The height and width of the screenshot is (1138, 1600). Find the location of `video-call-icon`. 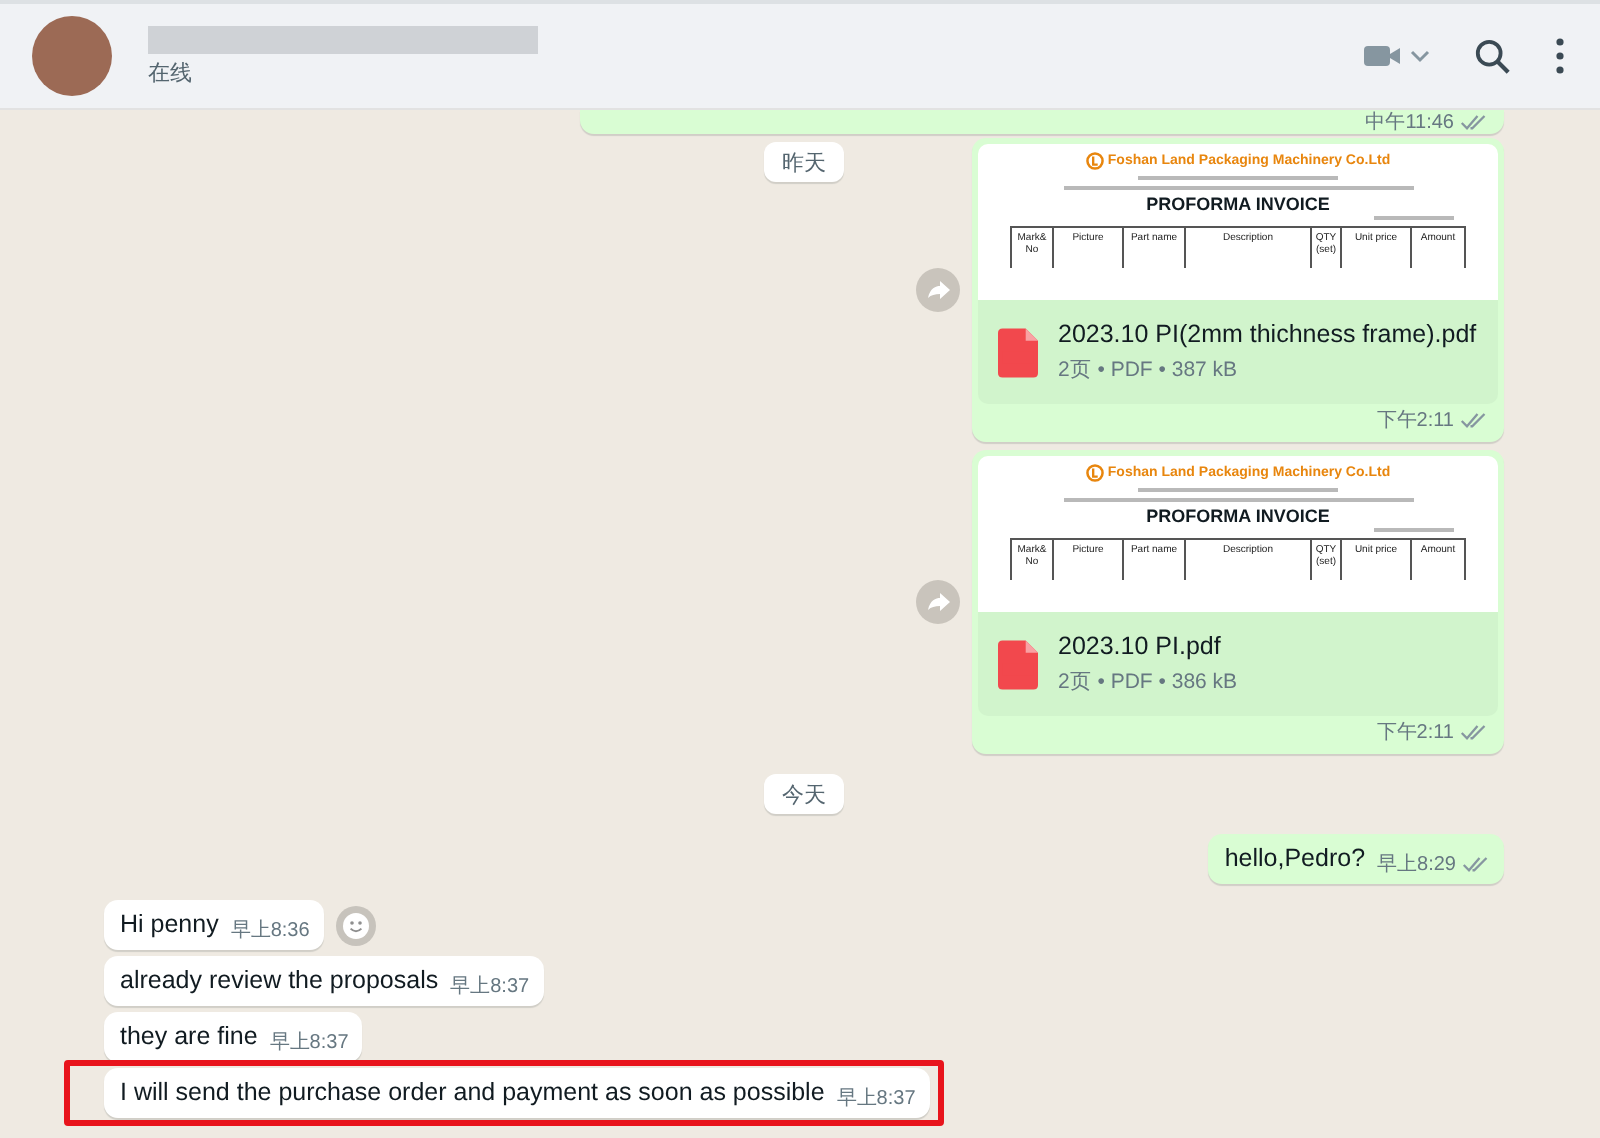

video-call-icon is located at coordinates (1396, 56).